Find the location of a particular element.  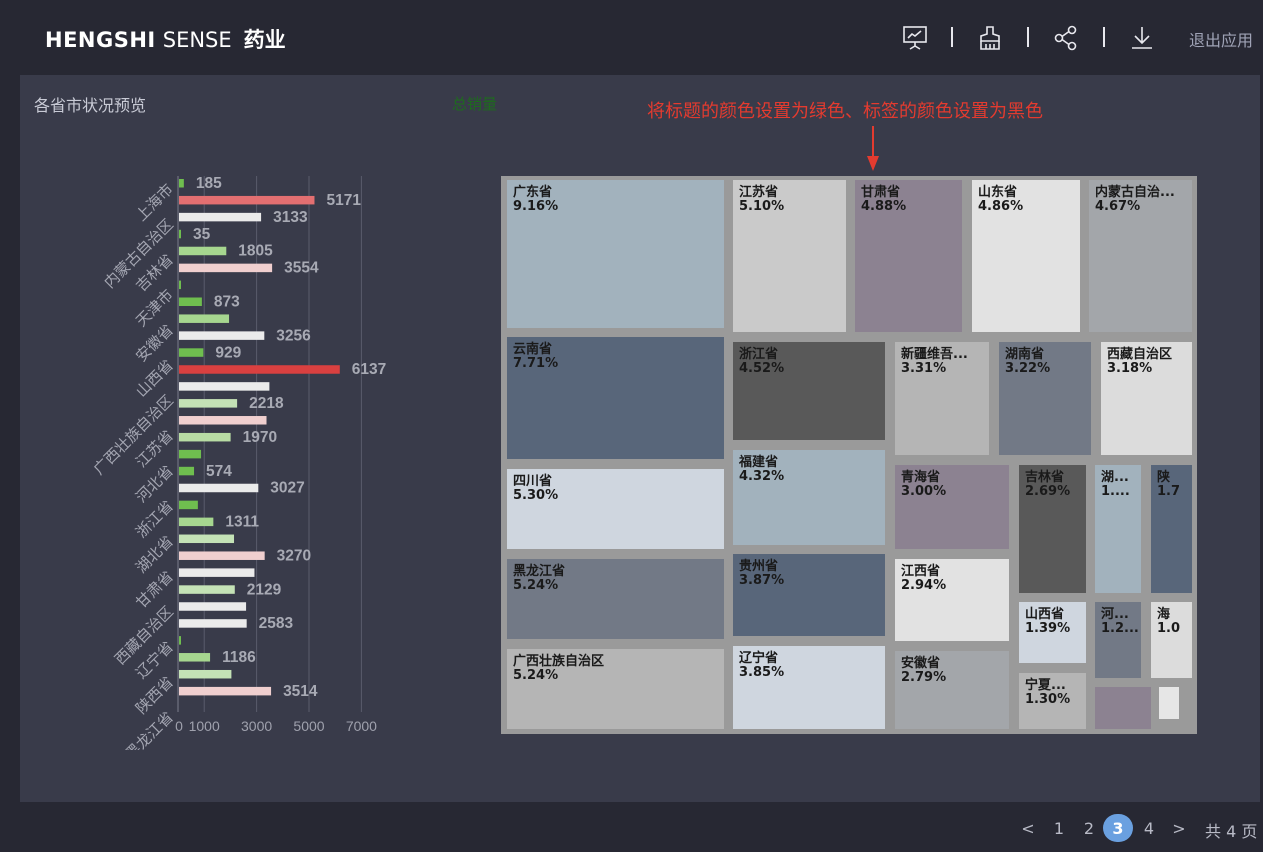

tile-percent: 3.18% is located at coordinates (1130, 368).